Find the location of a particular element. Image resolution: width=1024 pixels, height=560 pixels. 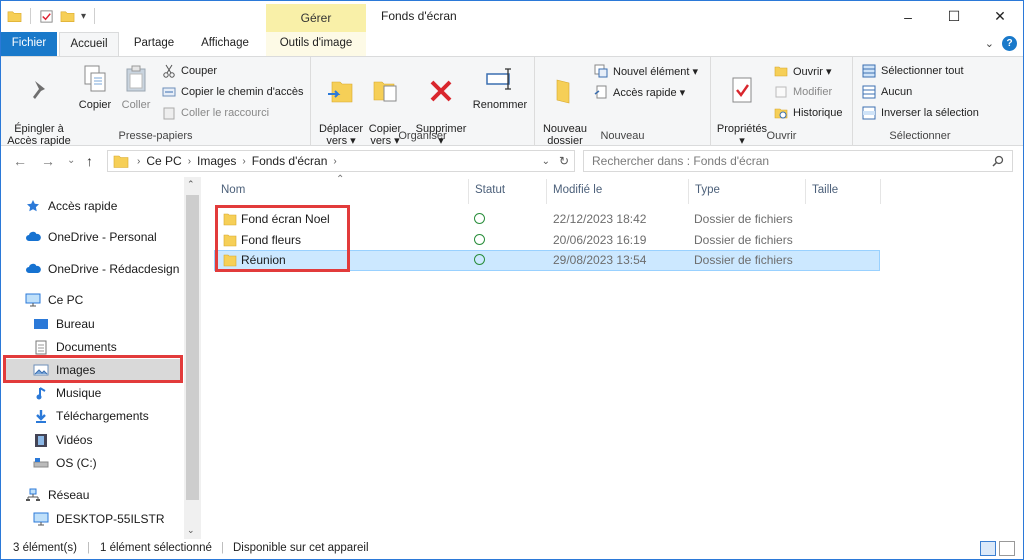

invert-selection-button: Inverser la sélection is located at coordinates (920, 113).